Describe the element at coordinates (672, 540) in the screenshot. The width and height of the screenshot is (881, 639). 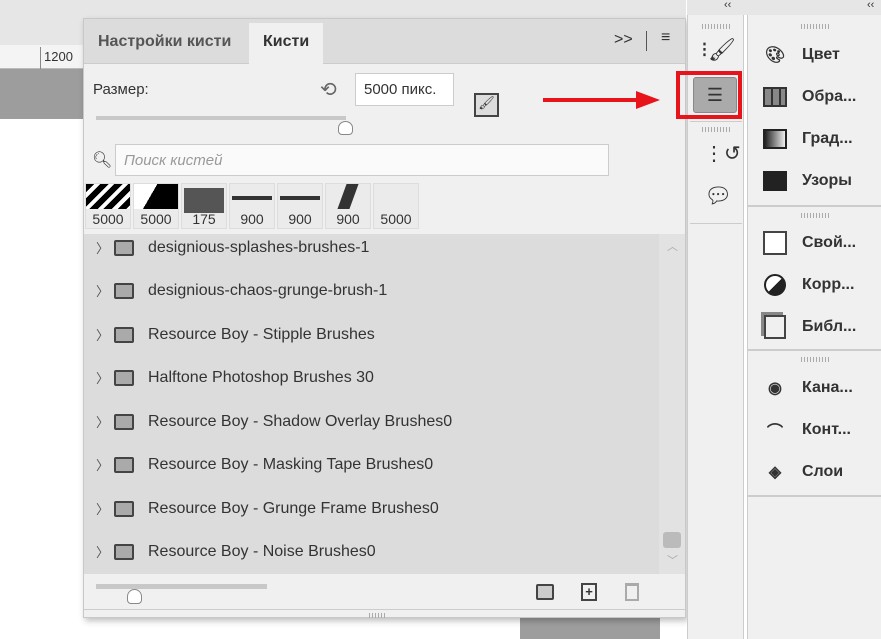
I see `scrollbar-thumb` at that location.